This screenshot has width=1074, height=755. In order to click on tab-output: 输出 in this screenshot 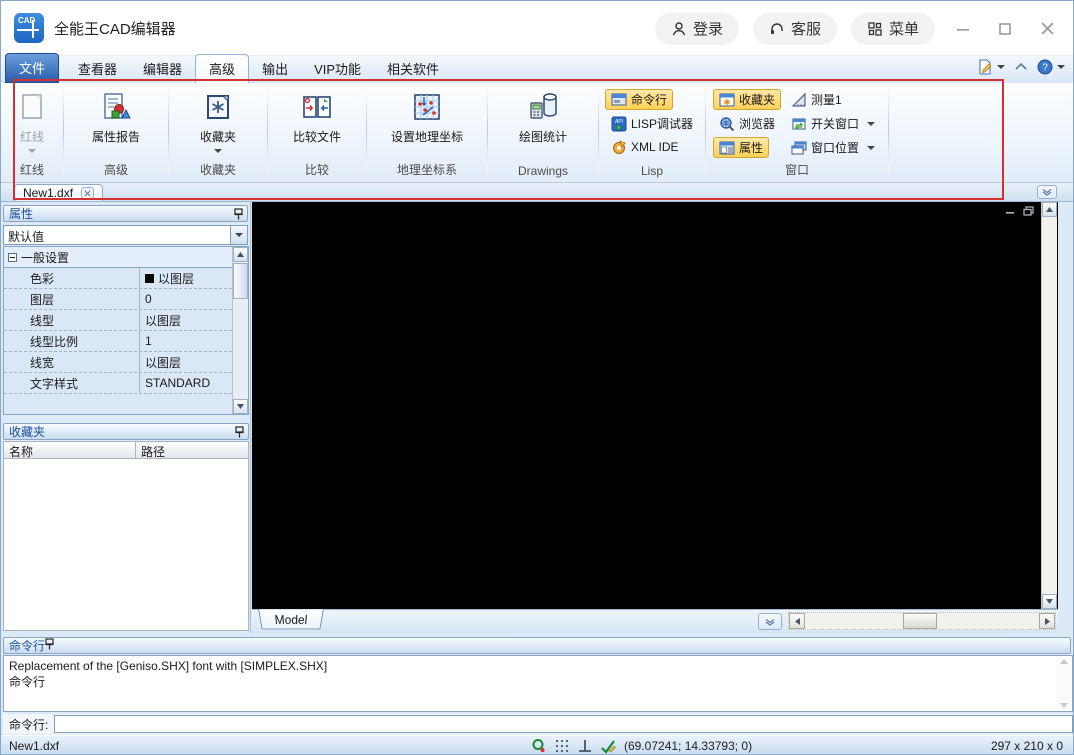, I will do `click(275, 69)`.